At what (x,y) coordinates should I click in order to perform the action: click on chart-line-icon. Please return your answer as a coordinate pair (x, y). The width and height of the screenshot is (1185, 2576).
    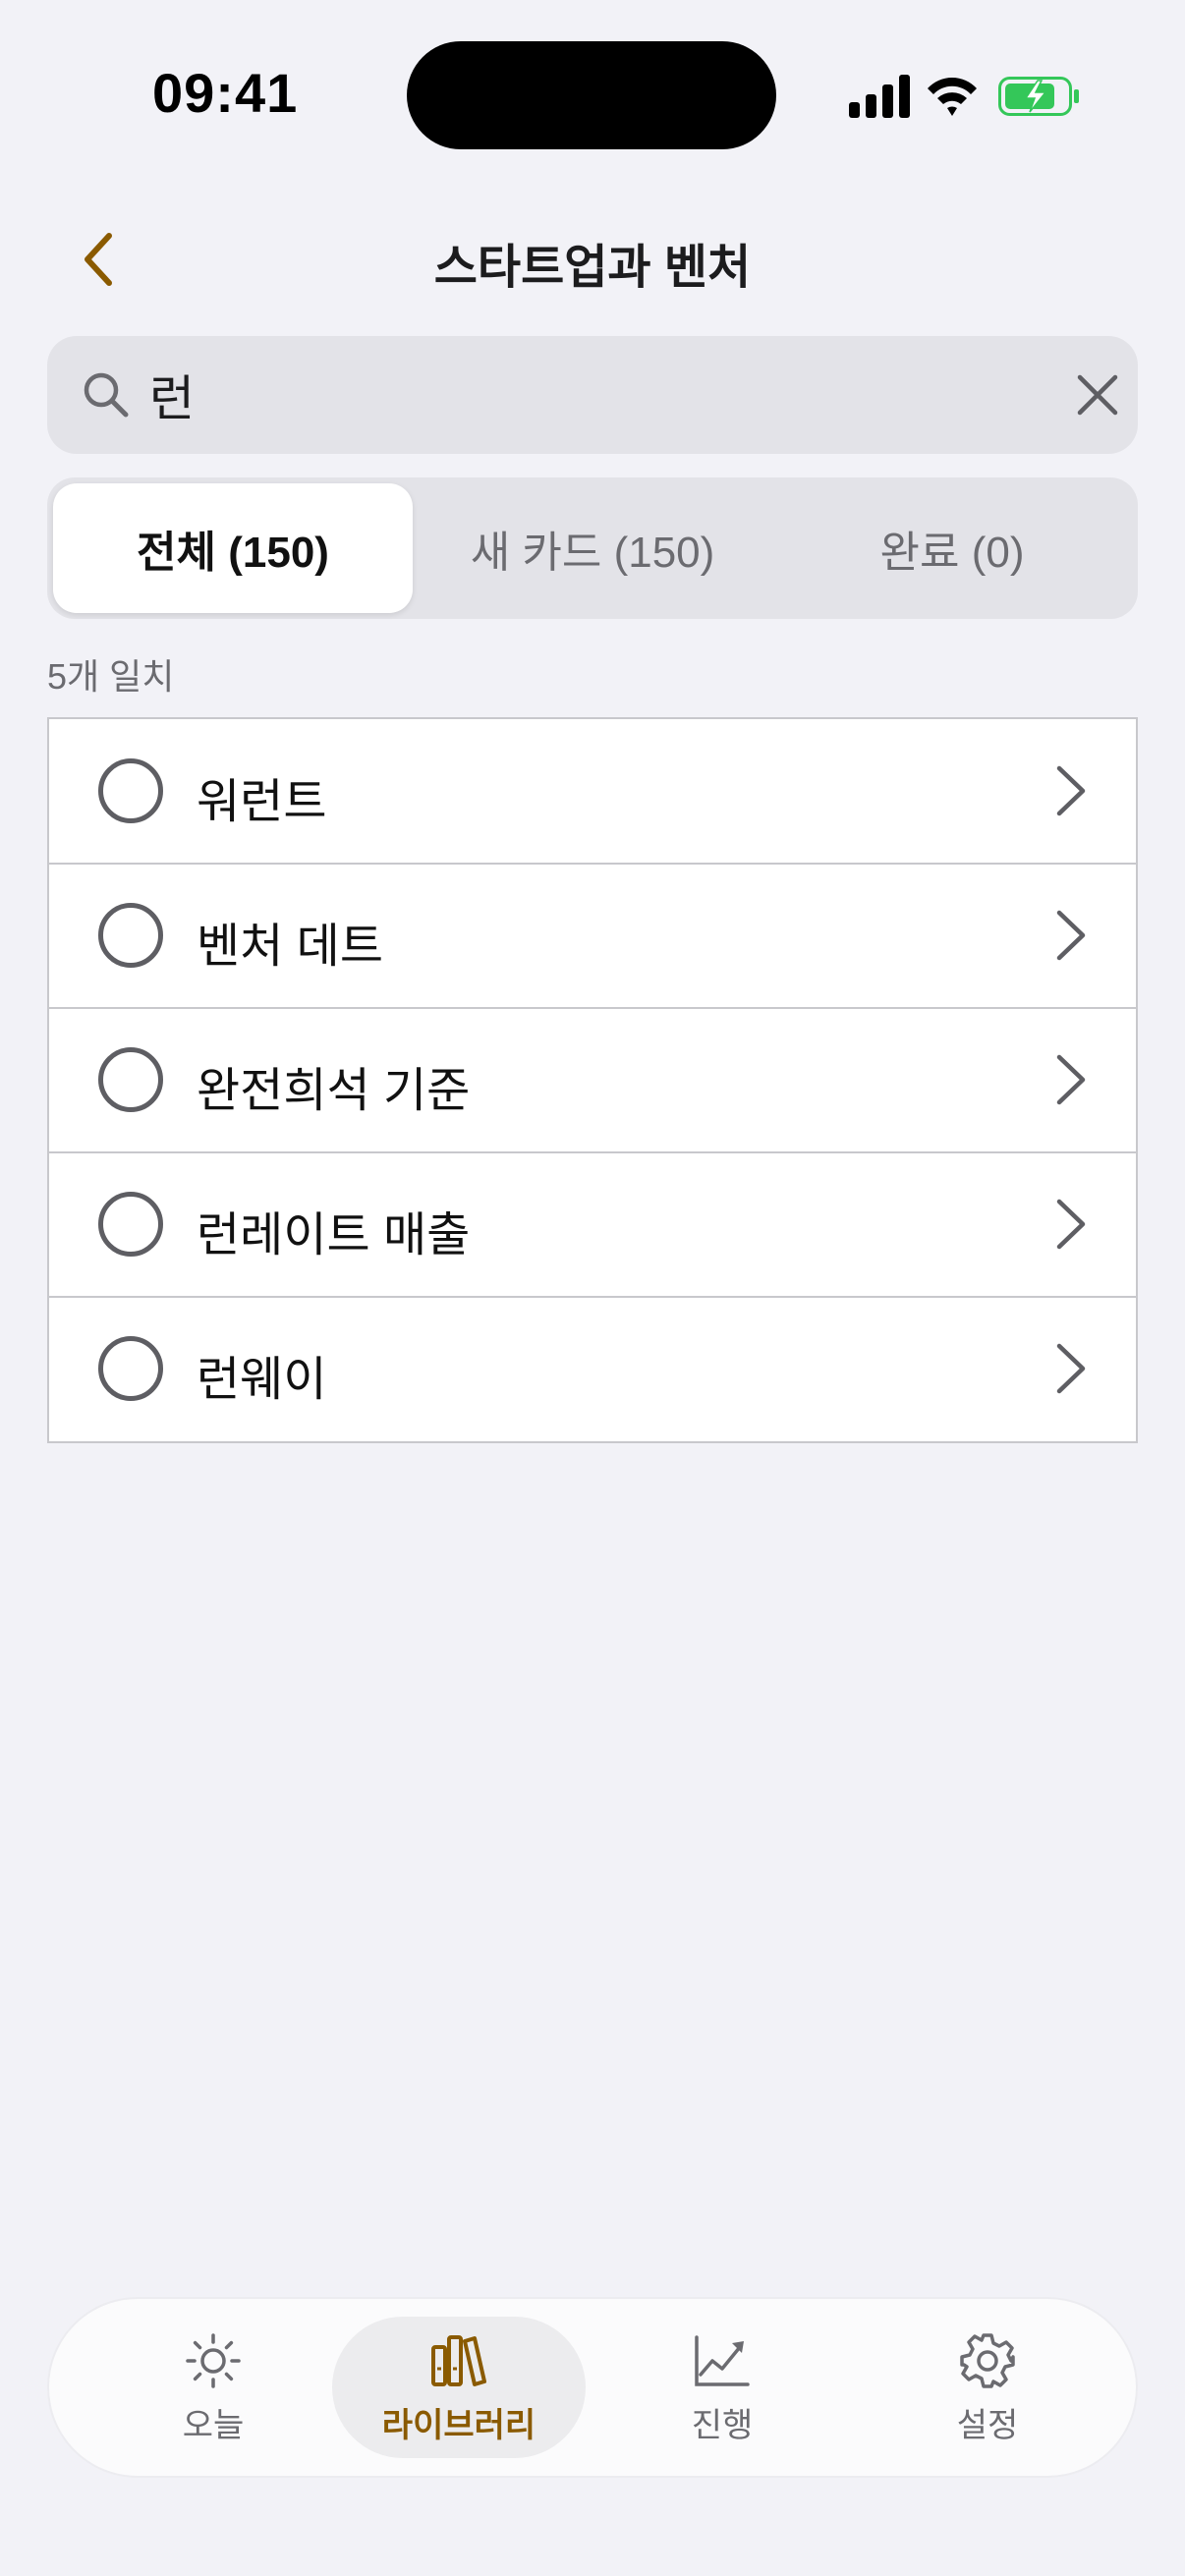
    Looking at the image, I should click on (722, 2360).